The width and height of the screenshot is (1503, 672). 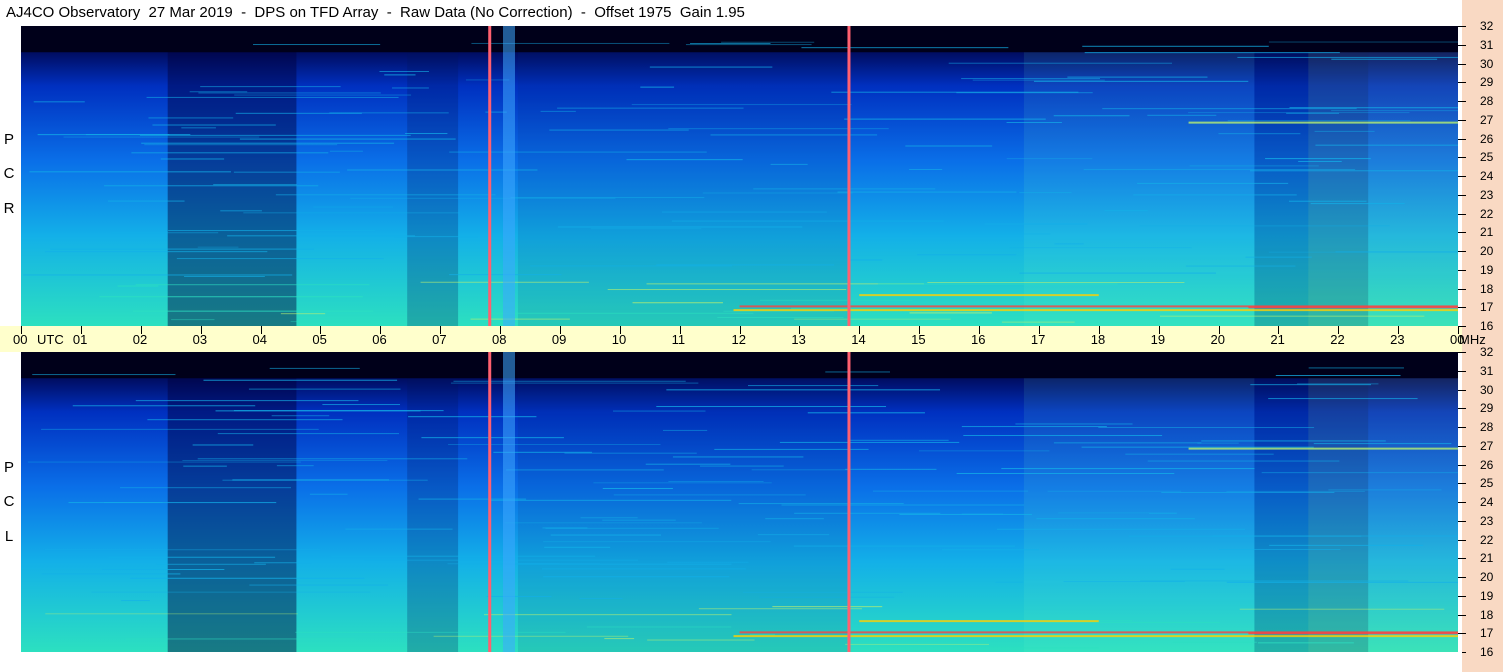 I want to click on time-tick-label: 03, so click(x=200, y=339).